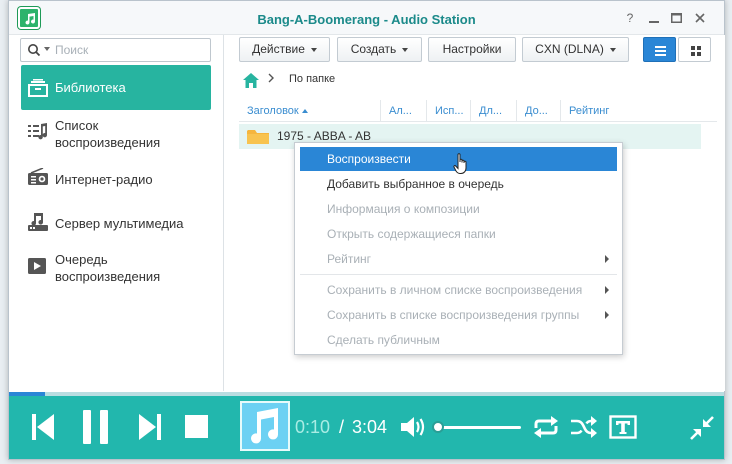 This screenshot has height=464, width=732. What do you see at coordinates (458, 259) in the screenshot?
I see `menu-item-rating: Рейтинг` at bounding box center [458, 259].